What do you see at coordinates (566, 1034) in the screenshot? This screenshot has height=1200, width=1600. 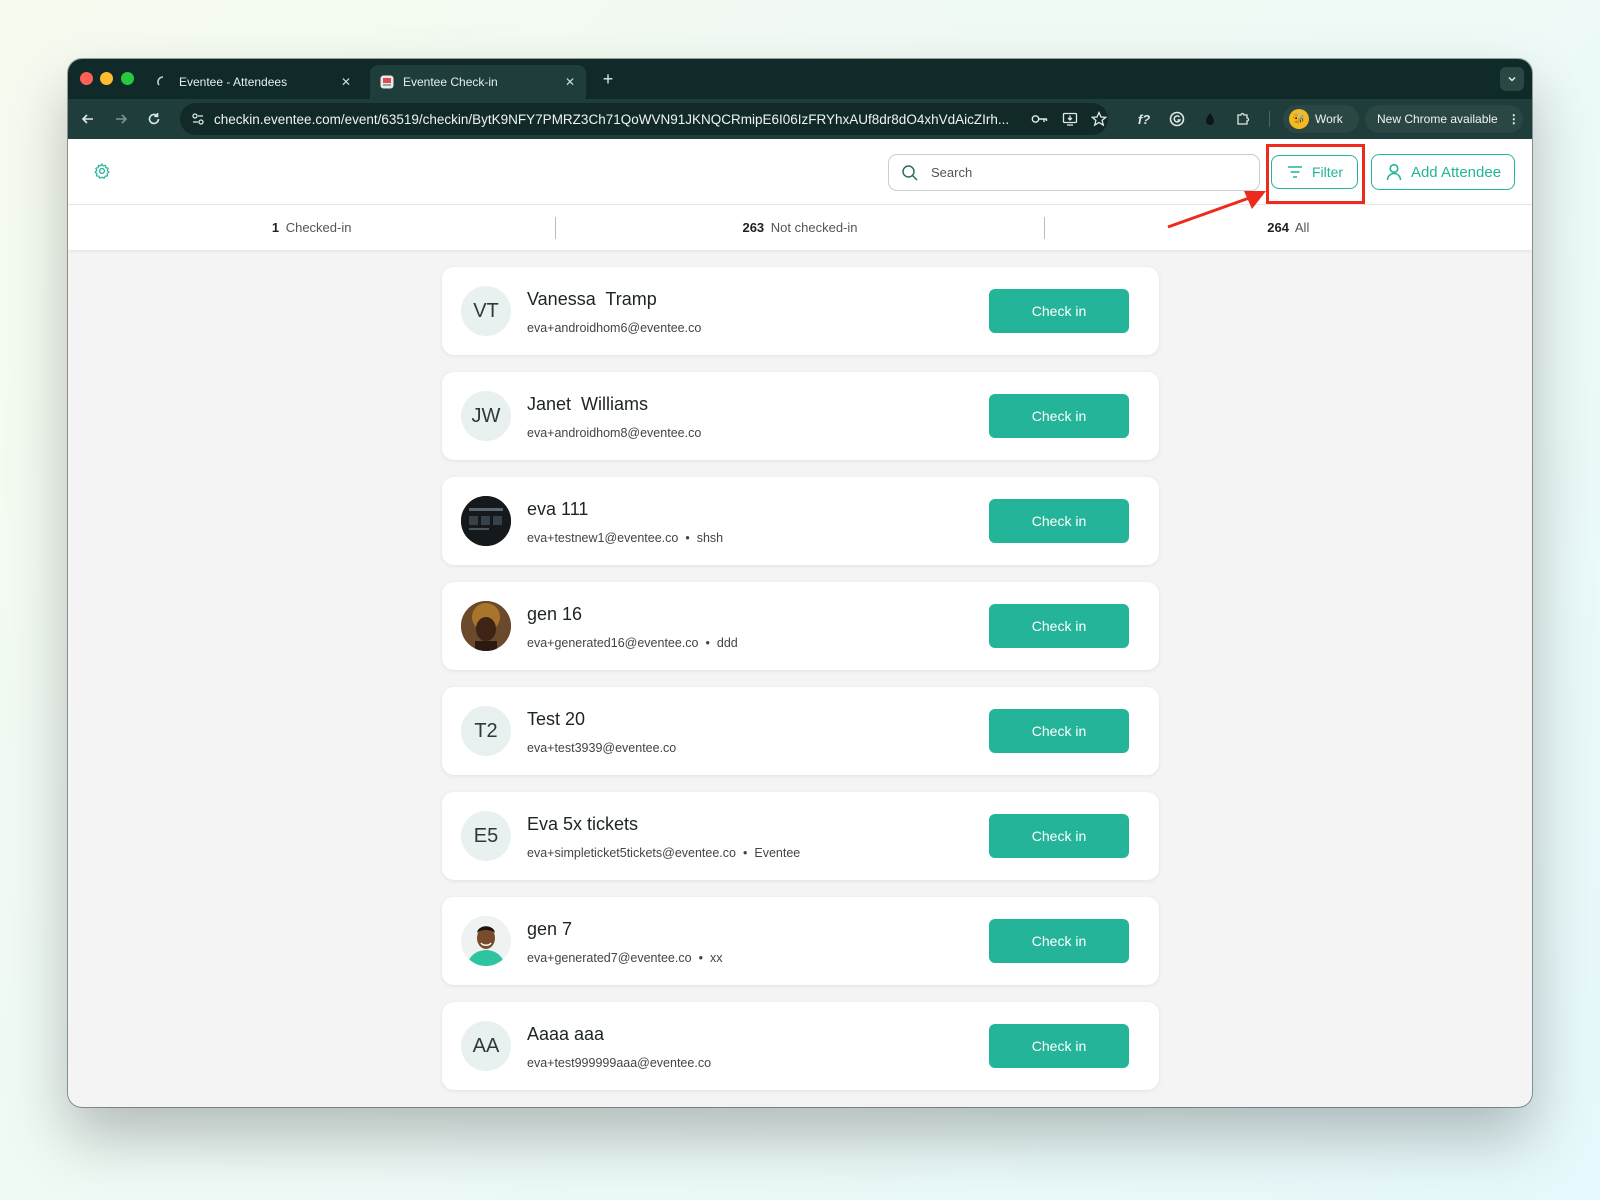 I see `attendee-name: Aaaa aaa` at bounding box center [566, 1034].